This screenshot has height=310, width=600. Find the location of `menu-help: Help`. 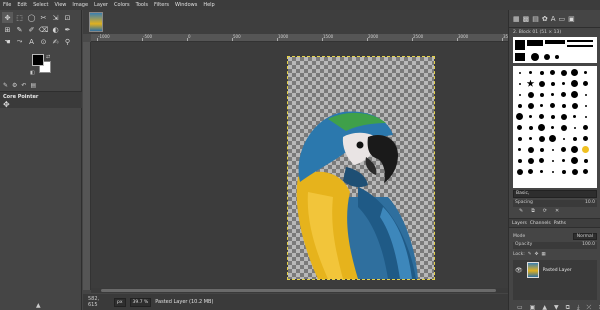

menu-help: Help is located at coordinates (208, 5).